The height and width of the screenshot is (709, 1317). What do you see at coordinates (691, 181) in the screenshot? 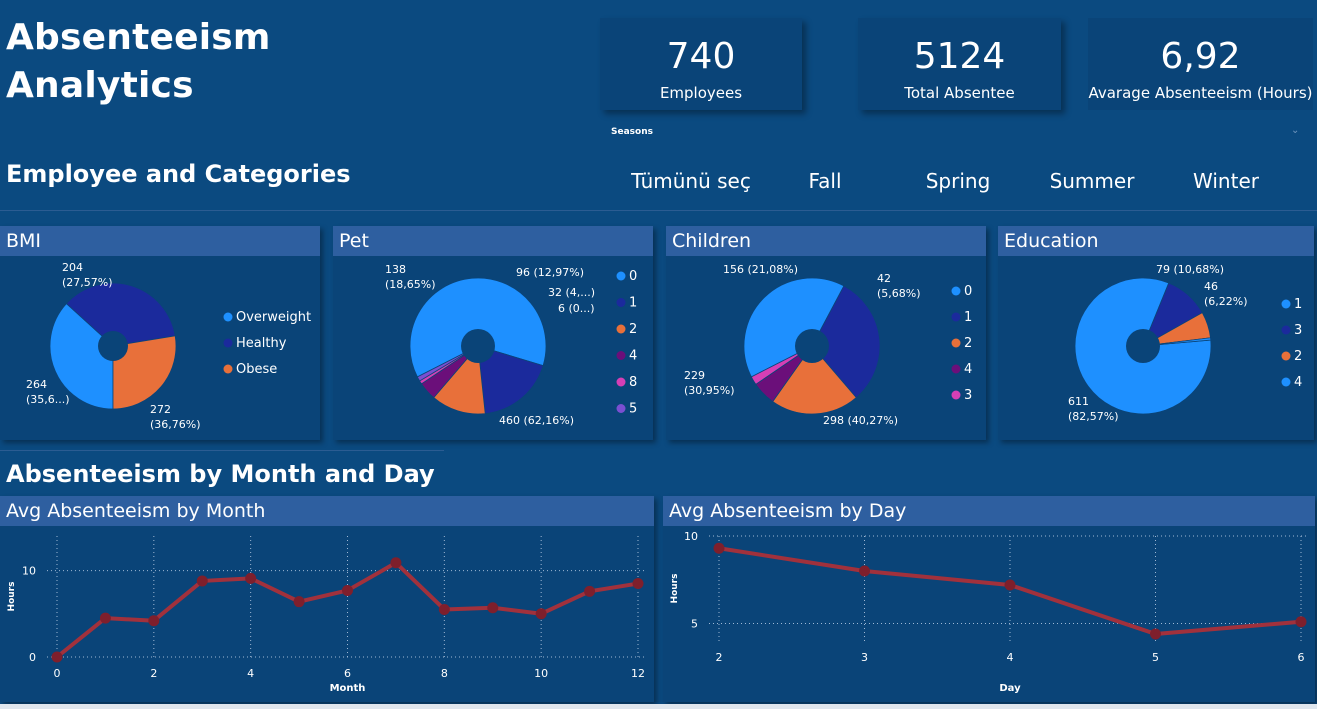
I see `slicer-option-select-all: Tümünü seç` at bounding box center [691, 181].